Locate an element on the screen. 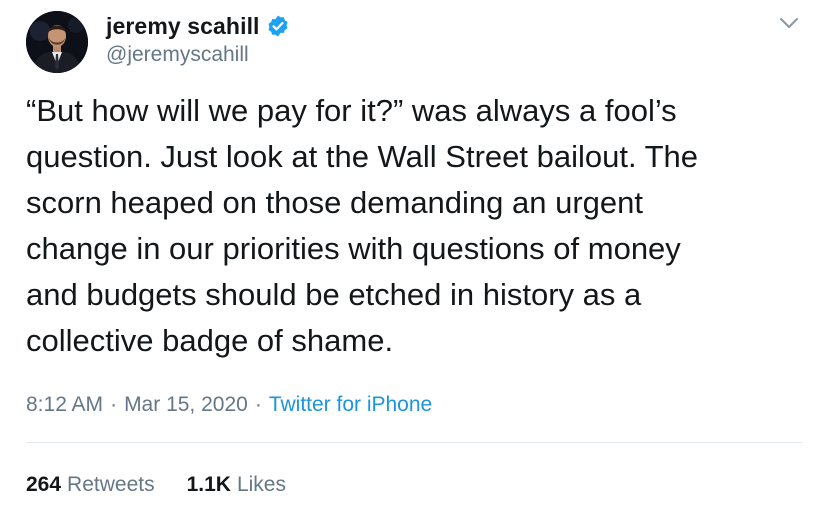 The image size is (828, 519). tweet-source-link: Twitter for iPhone is located at coordinates (350, 404).